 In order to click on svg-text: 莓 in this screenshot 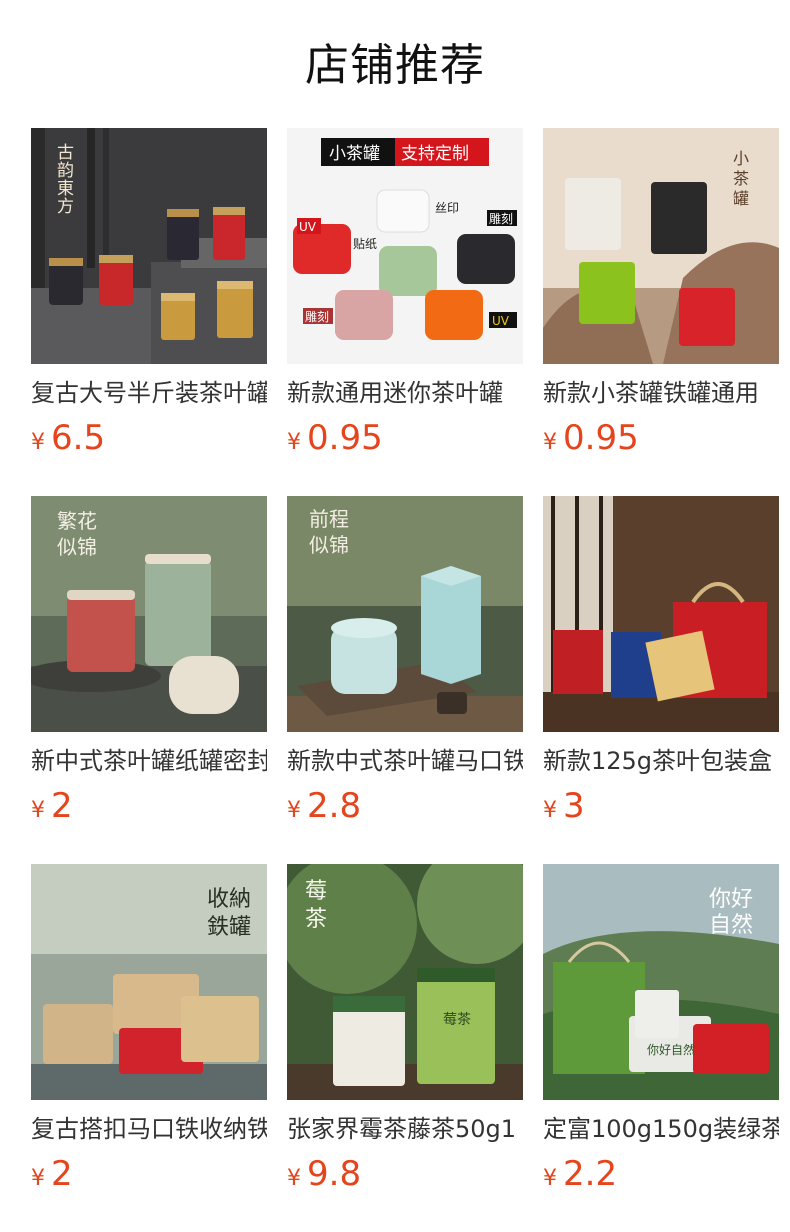, I will do `click(316, 891)`.